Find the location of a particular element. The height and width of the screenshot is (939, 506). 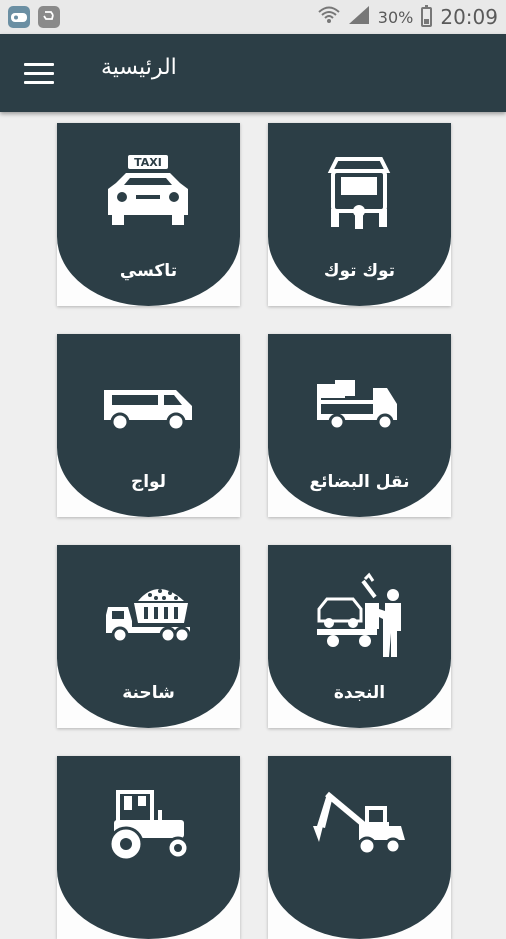

app-bar: الرئيسية is located at coordinates (253, 73).